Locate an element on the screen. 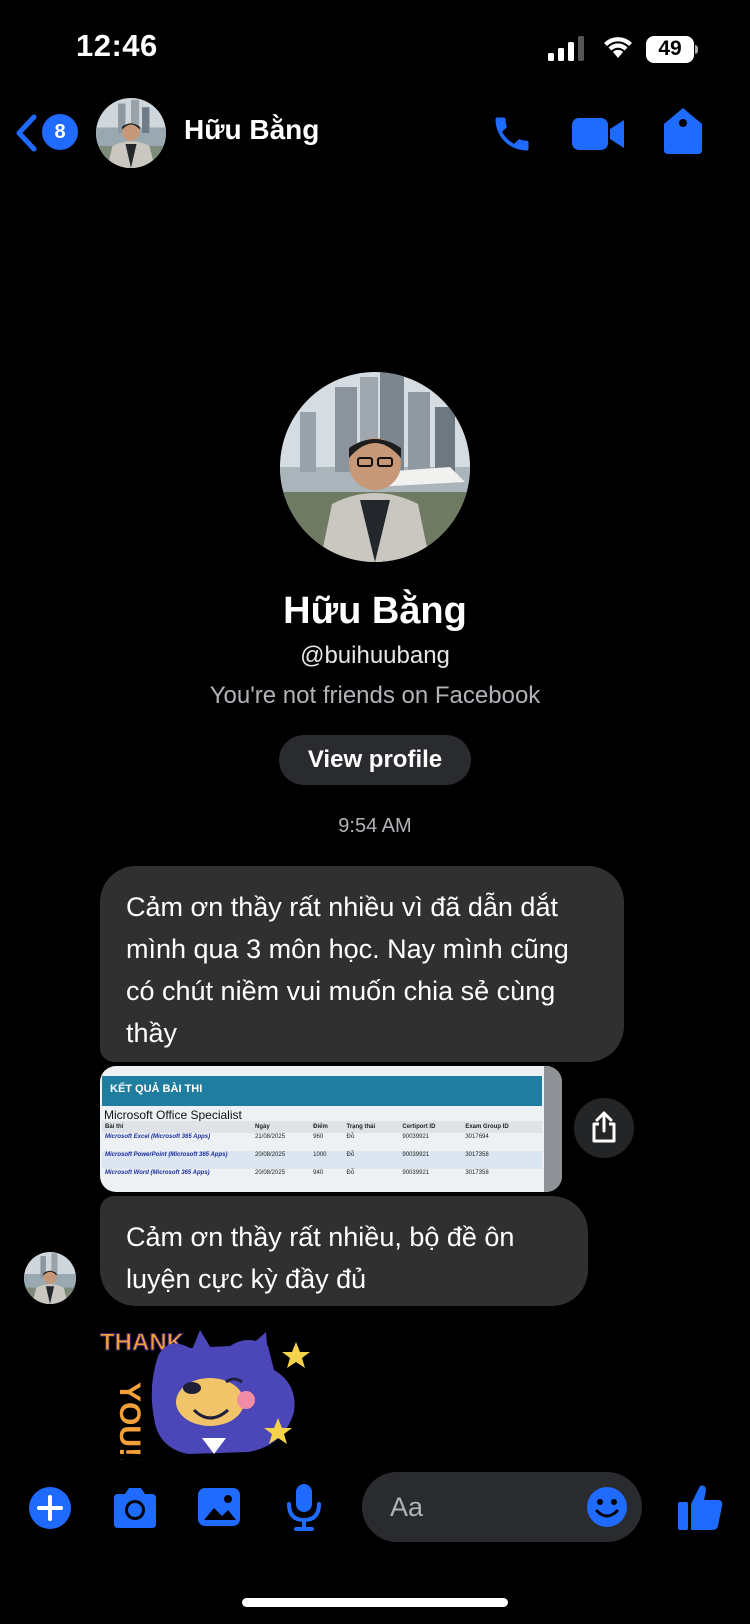  emoji-icon is located at coordinates (607, 1507).